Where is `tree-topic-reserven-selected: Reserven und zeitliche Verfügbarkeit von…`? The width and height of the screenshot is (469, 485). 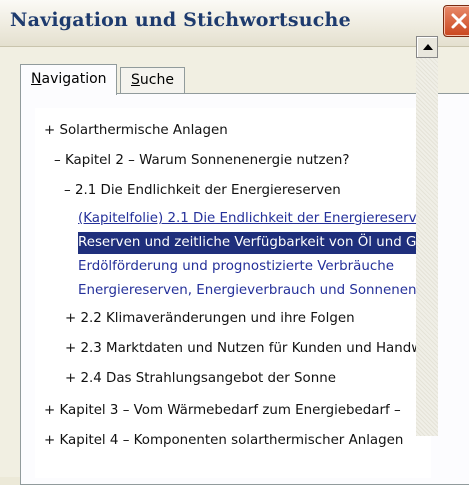 tree-topic-reserven-selected: Reserven und zeitliche Verfügbarkeit von… is located at coordinates (254, 243).